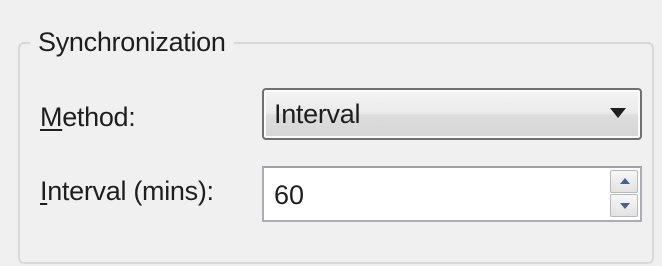 The image size is (662, 266). I want to click on method-selected-value: Interval, so click(317, 114).